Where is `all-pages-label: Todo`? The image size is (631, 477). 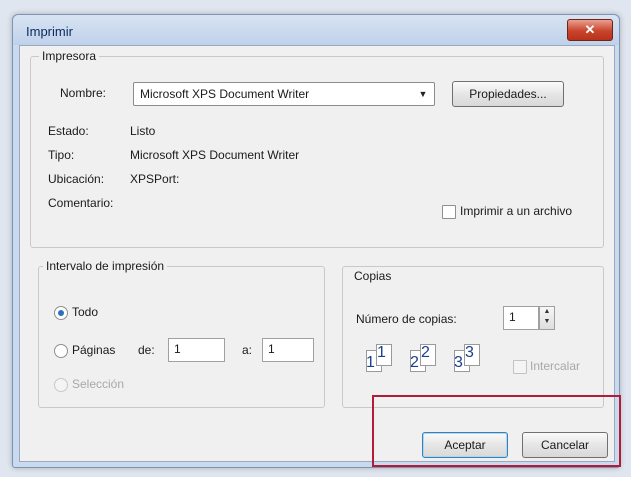
all-pages-label: Todo is located at coordinates (85, 312).